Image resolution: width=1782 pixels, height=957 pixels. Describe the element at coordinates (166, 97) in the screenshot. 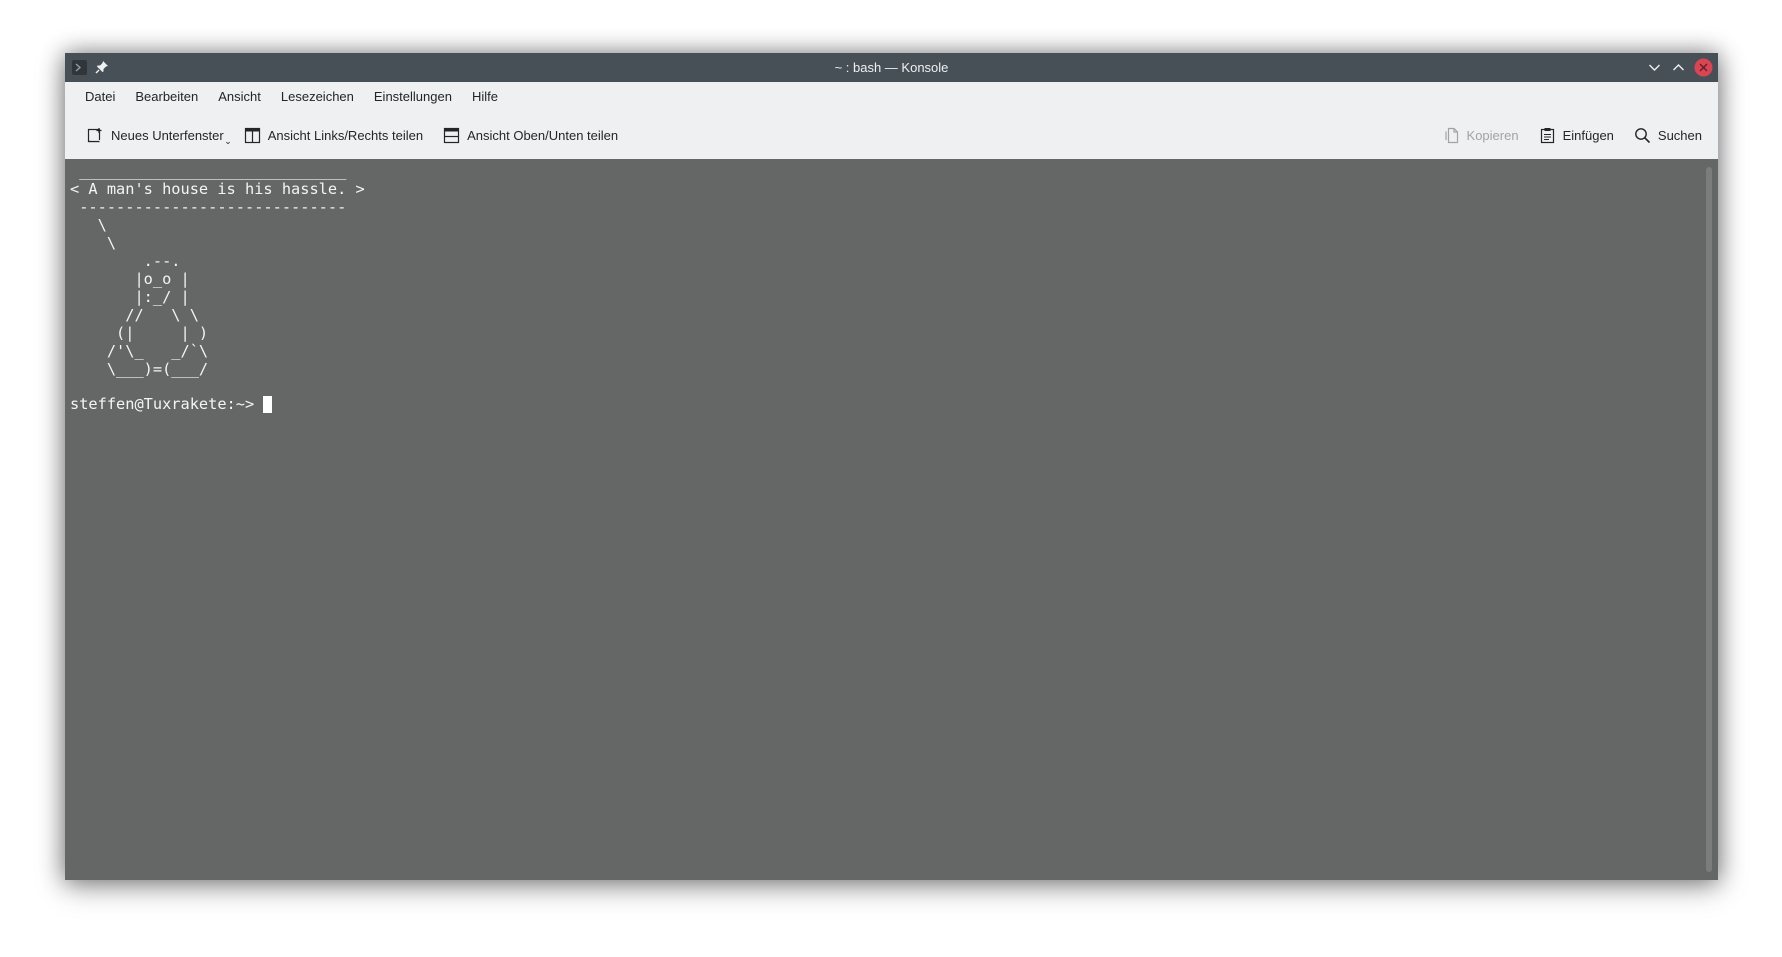

I see `menu-bearbeiten: Bearbeiten` at that location.